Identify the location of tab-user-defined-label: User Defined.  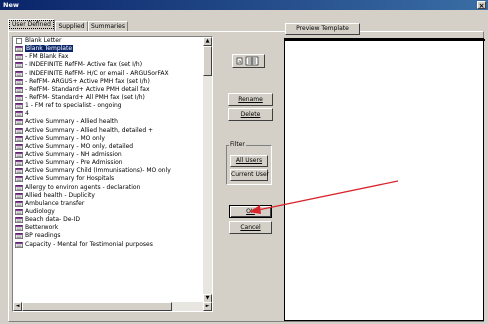
(31, 24).